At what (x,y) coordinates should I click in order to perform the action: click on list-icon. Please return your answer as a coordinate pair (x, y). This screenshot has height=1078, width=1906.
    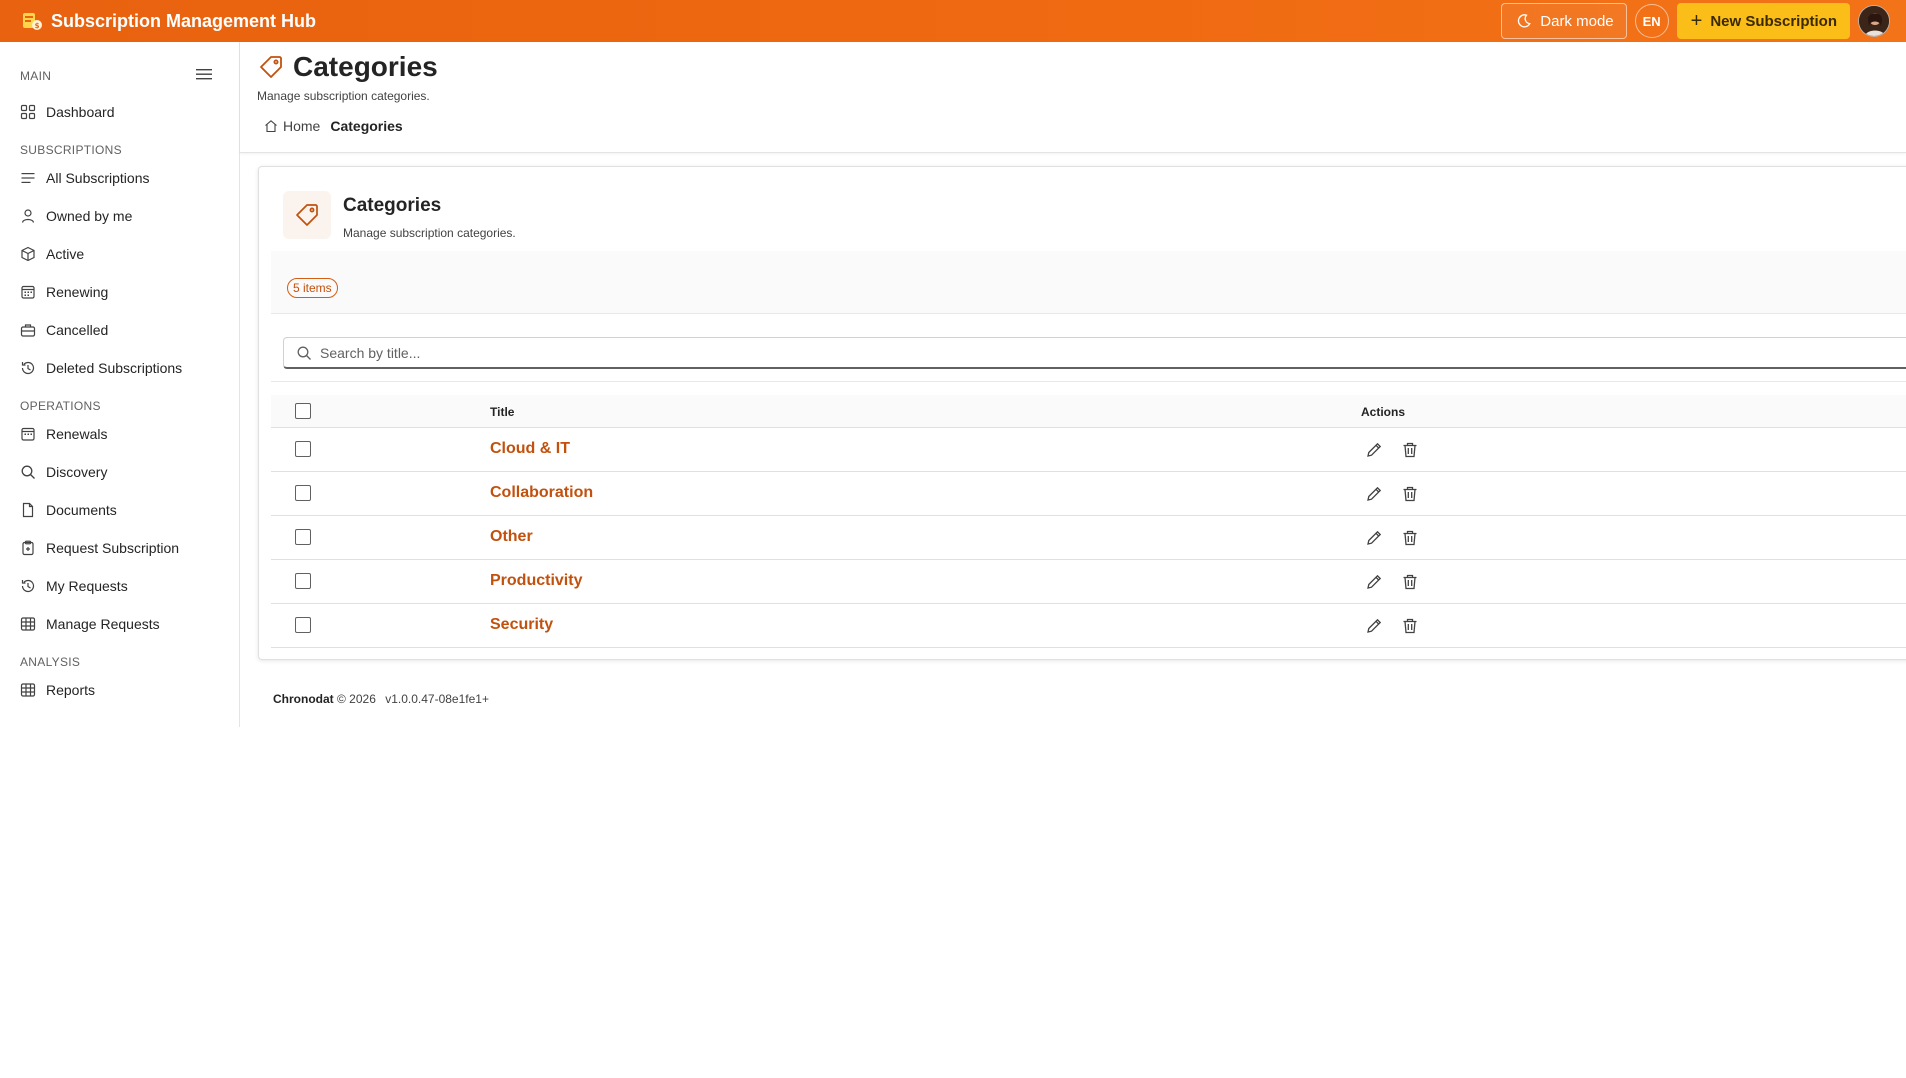
    Looking at the image, I should click on (28, 178).